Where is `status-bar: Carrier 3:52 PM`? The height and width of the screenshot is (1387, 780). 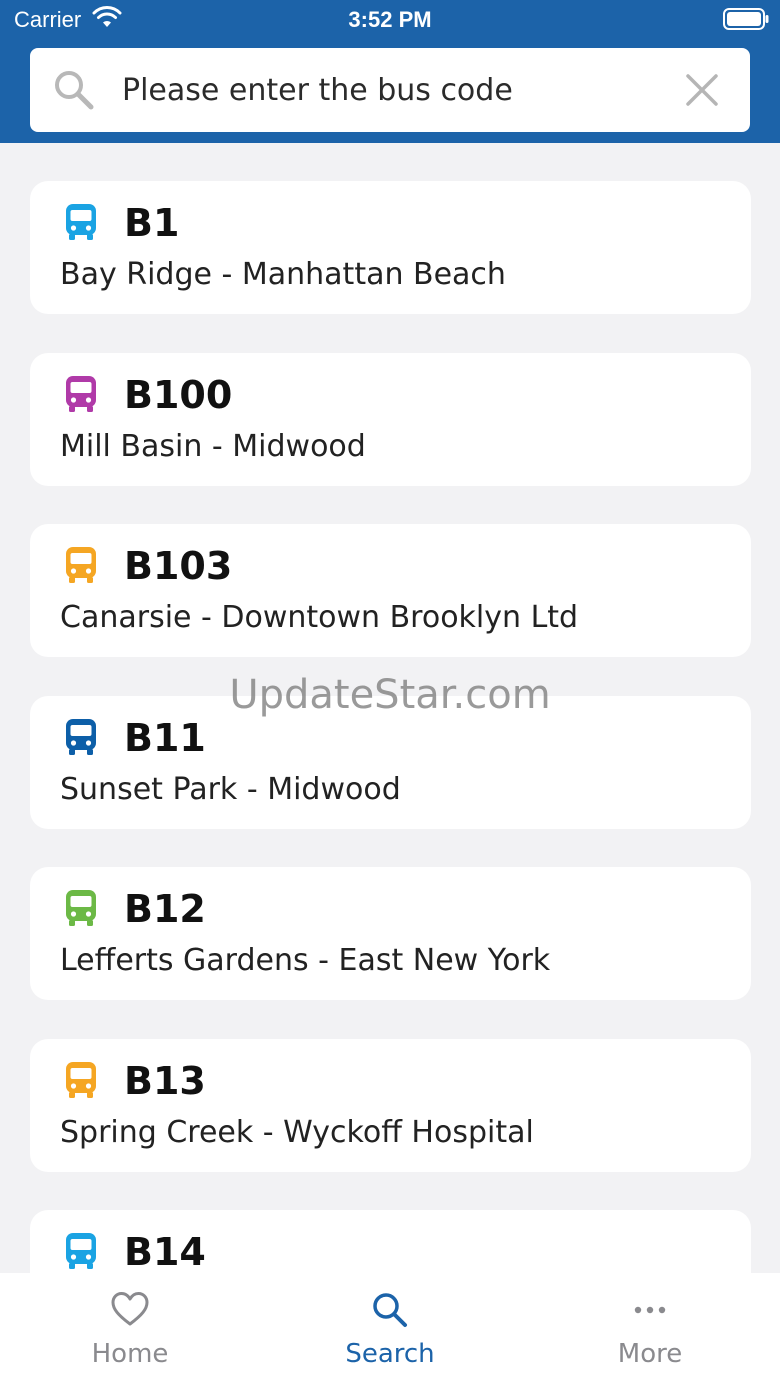 status-bar: Carrier 3:52 PM is located at coordinates (390, 20).